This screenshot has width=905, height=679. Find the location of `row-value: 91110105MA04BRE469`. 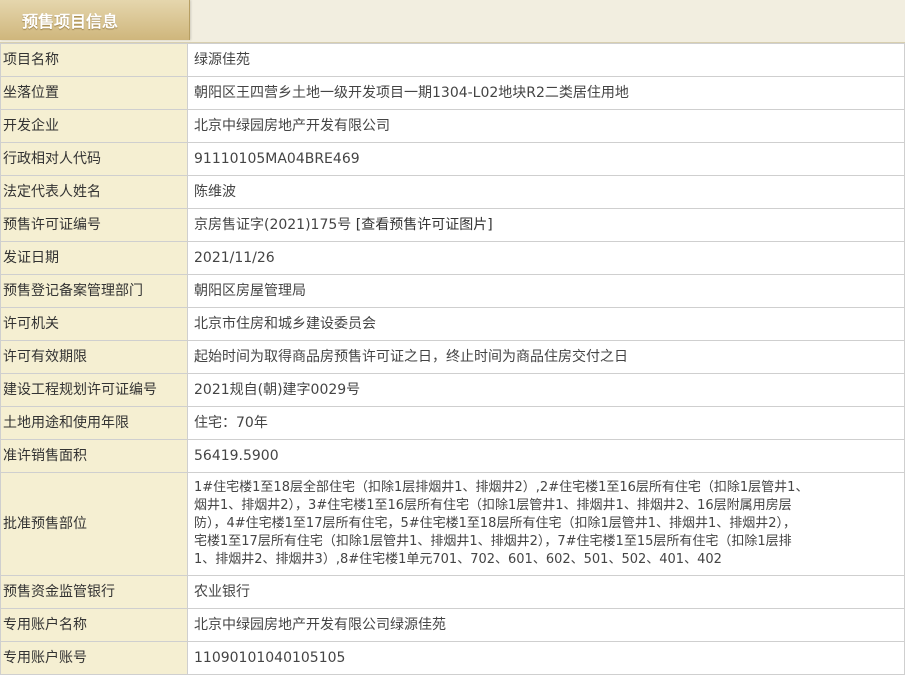

row-value: 91110105MA04BRE469 is located at coordinates (546, 159).